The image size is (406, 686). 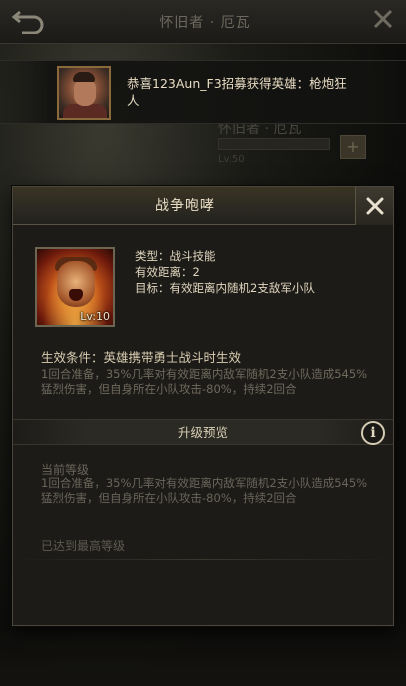 What do you see at coordinates (274, 144) in the screenshot?
I see `background-progress-bar` at bounding box center [274, 144].